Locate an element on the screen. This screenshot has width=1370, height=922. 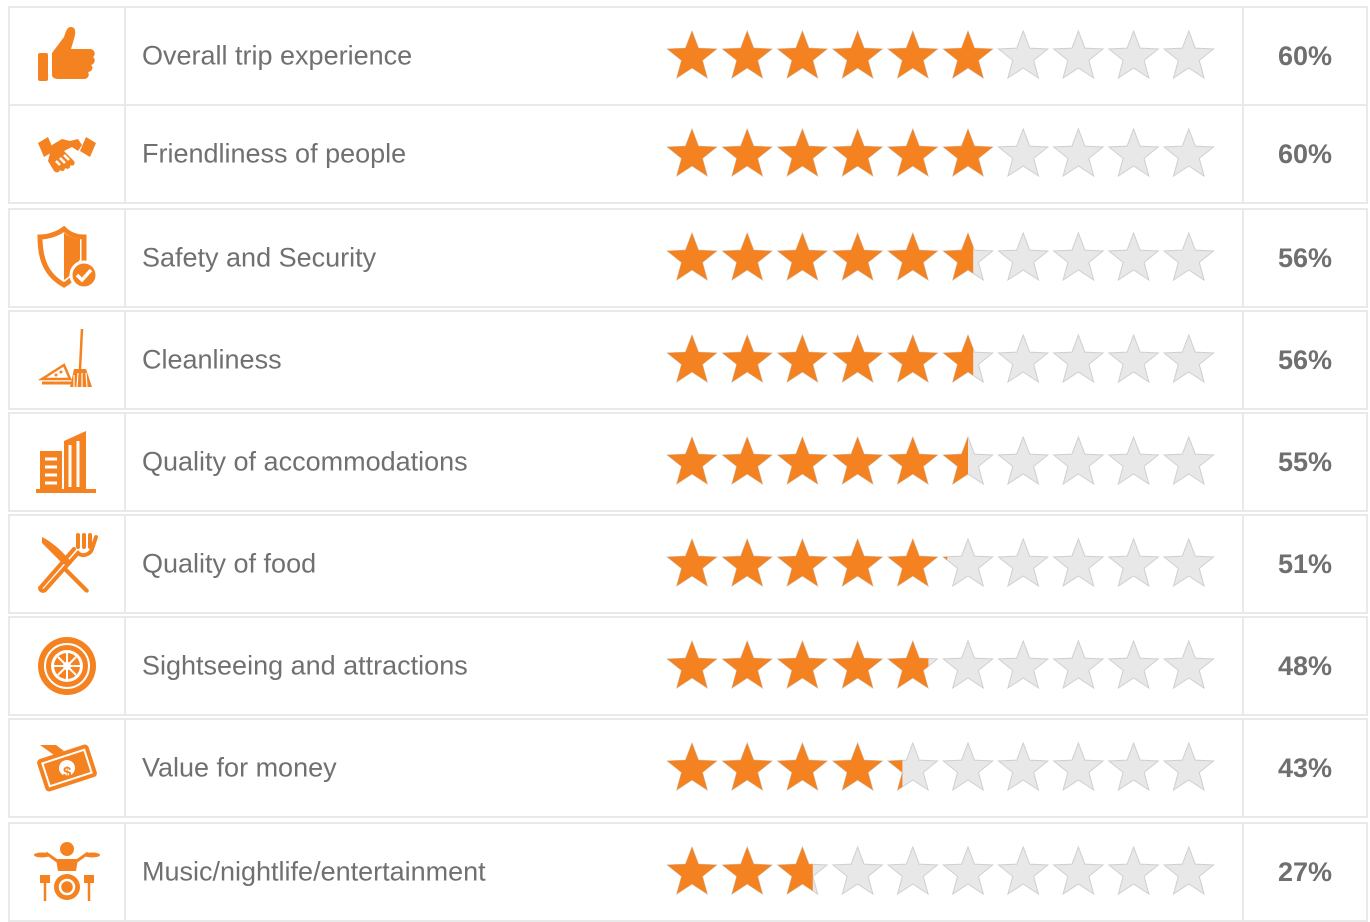
percent-value: 56% is located at coordinates (1305, 257).